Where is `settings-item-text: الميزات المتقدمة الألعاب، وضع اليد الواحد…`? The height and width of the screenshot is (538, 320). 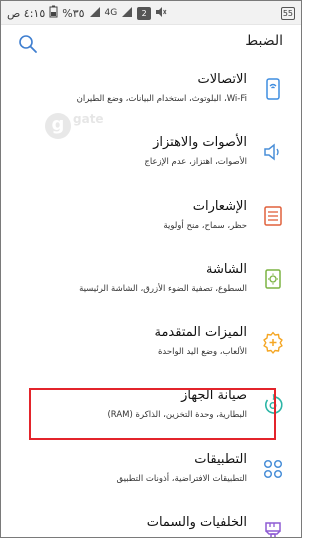
settings-item-text: الميزات المتقدمة الألعاب، وضع اليد الواحد… is located at coordinates (129, 341).